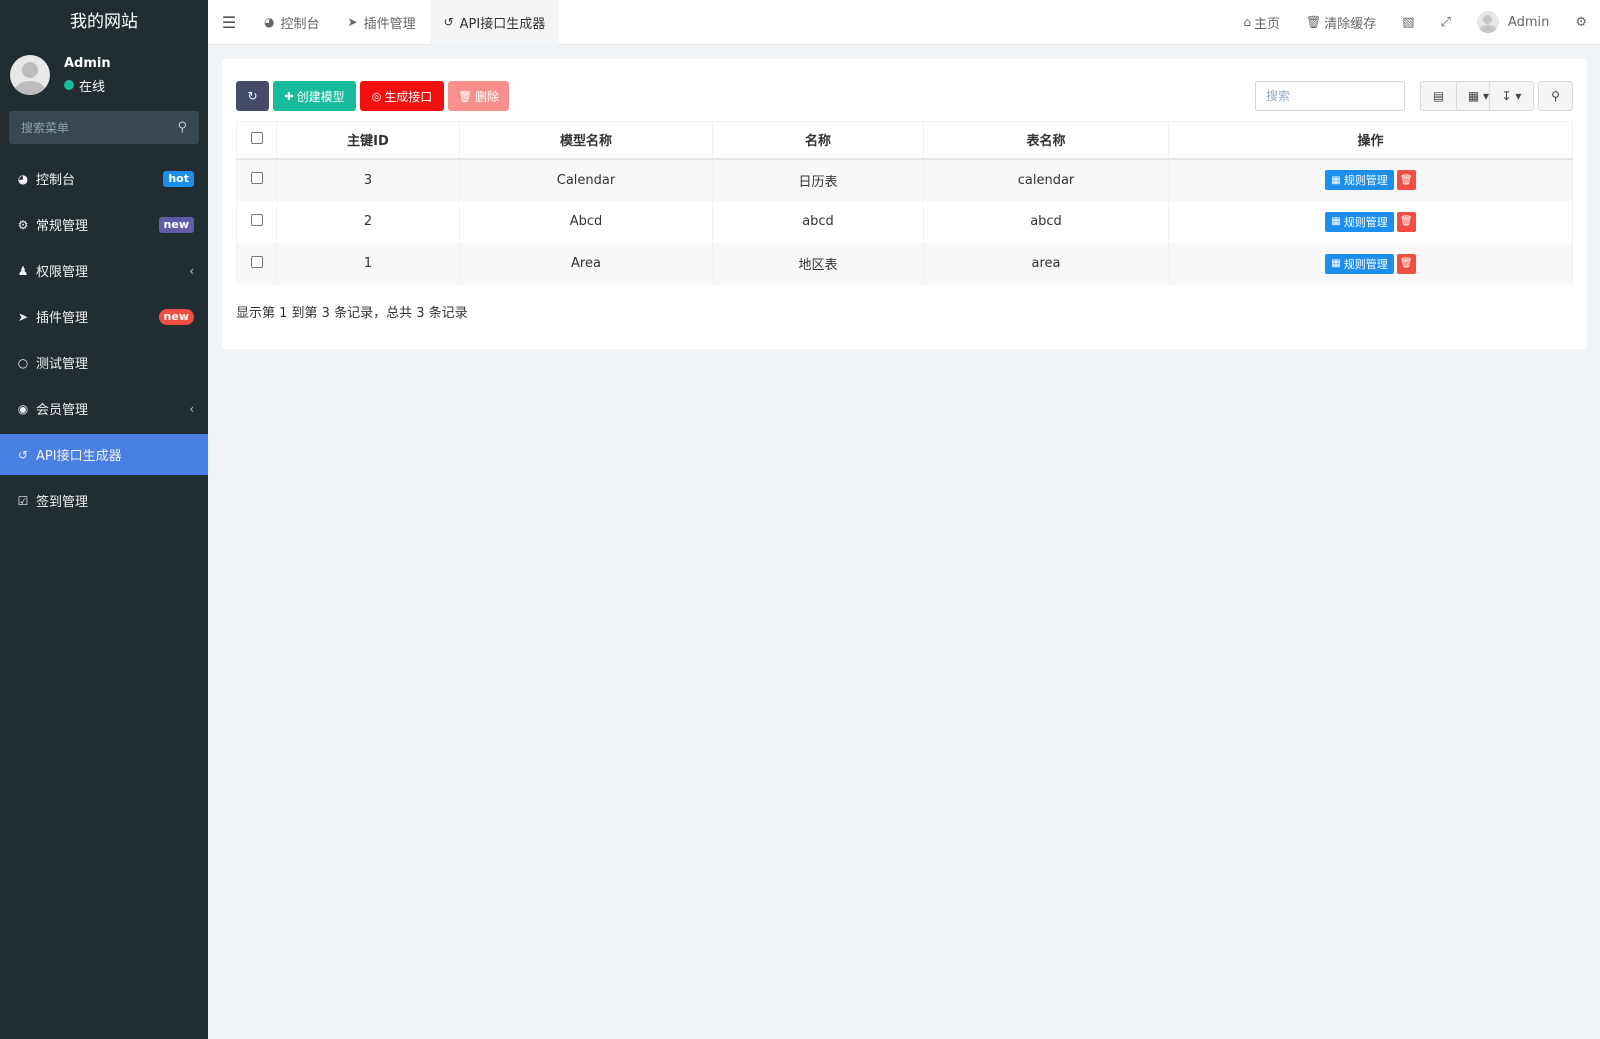  Describe the element at coordinates (1478, 96) in the screenshot. I see `grid-icon: ▦ ▾` at that location.